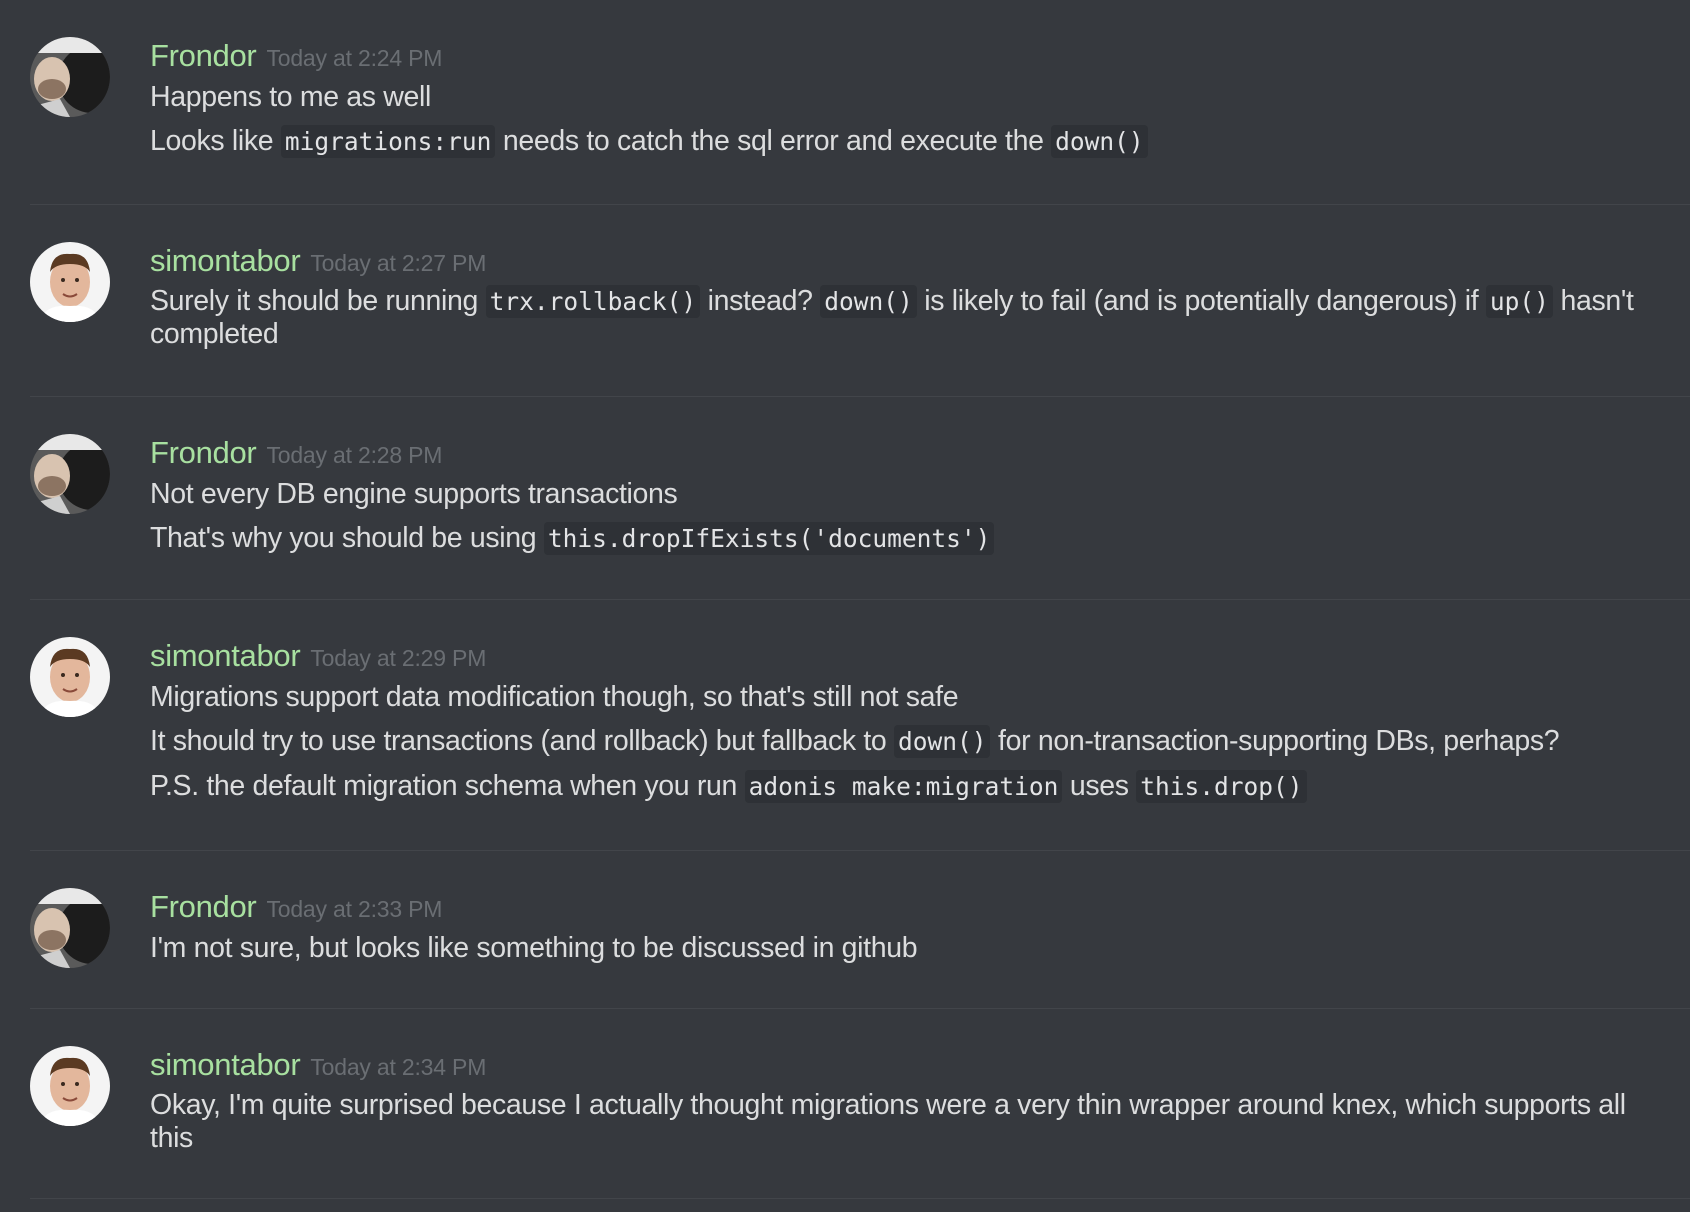 The width and height of the screenshot is (1690, 1212). I want to click on timestamp: Today at 2:24 PM, so click(354, 58).